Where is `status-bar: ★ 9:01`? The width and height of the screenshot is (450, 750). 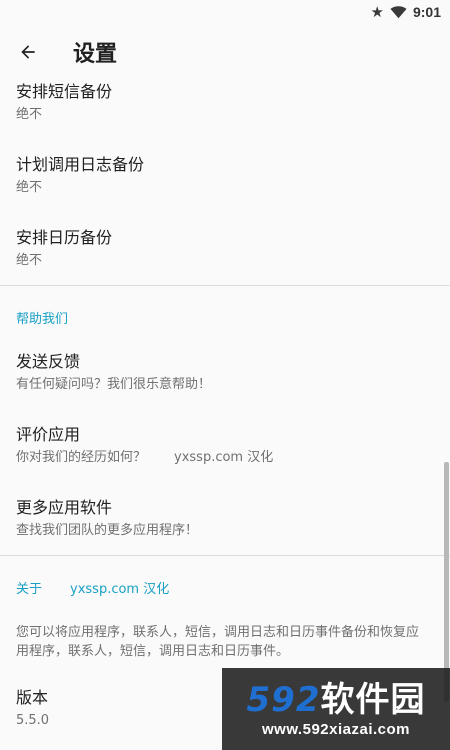
status-bar: ★ 9:01 is located at coordinates (225, 12).